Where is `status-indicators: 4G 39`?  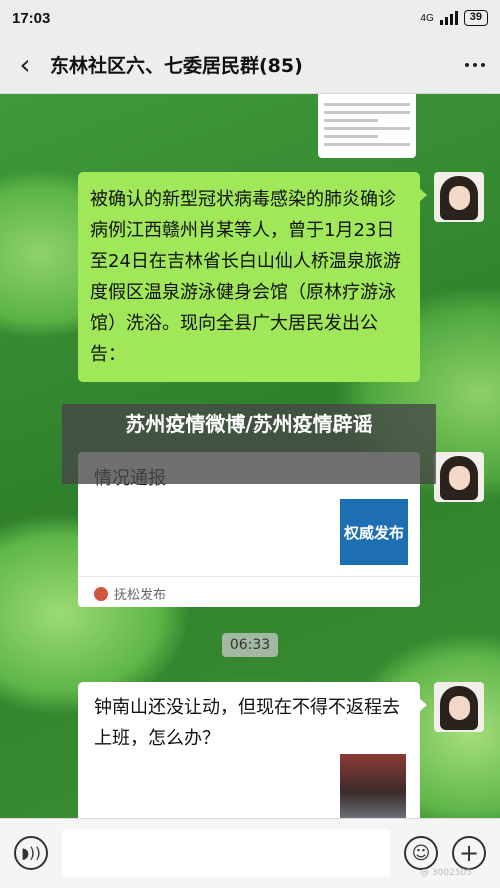
status-indicators: 4G 39 is located at coordinates (454, 18).